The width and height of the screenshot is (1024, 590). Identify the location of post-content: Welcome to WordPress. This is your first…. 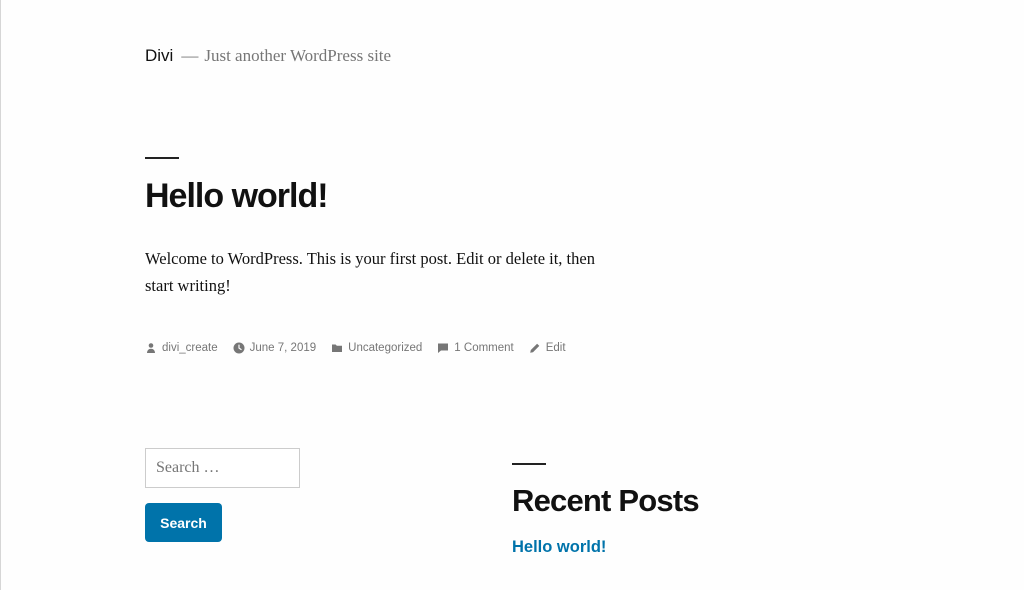
(370, 272).